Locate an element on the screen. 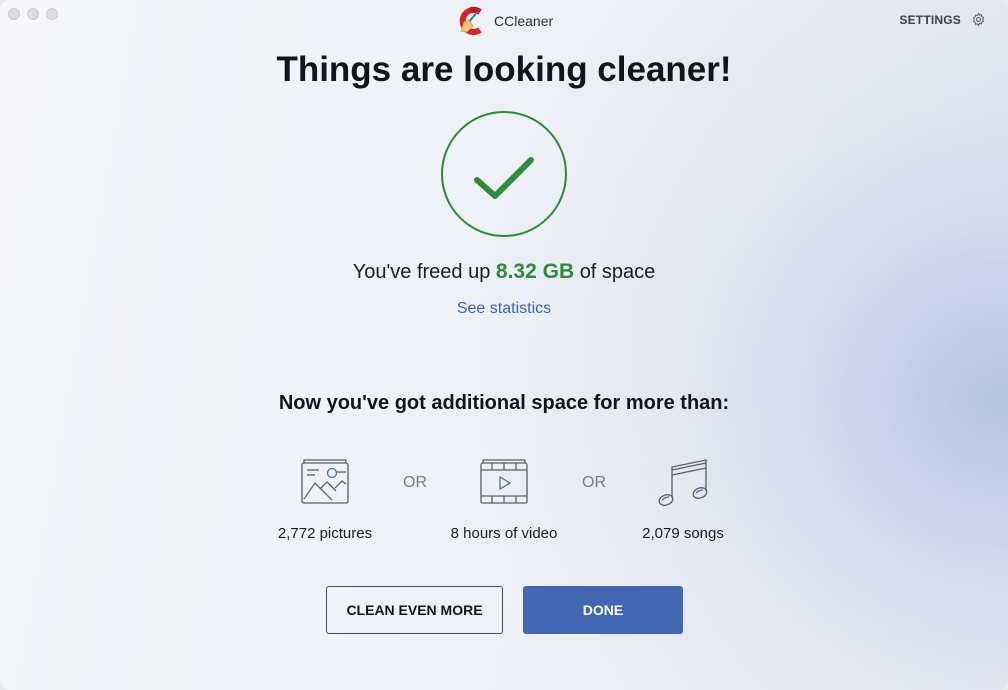 The height and width of the screenshot is (690, 1008). window-controls is located at coordinates (33, 14).